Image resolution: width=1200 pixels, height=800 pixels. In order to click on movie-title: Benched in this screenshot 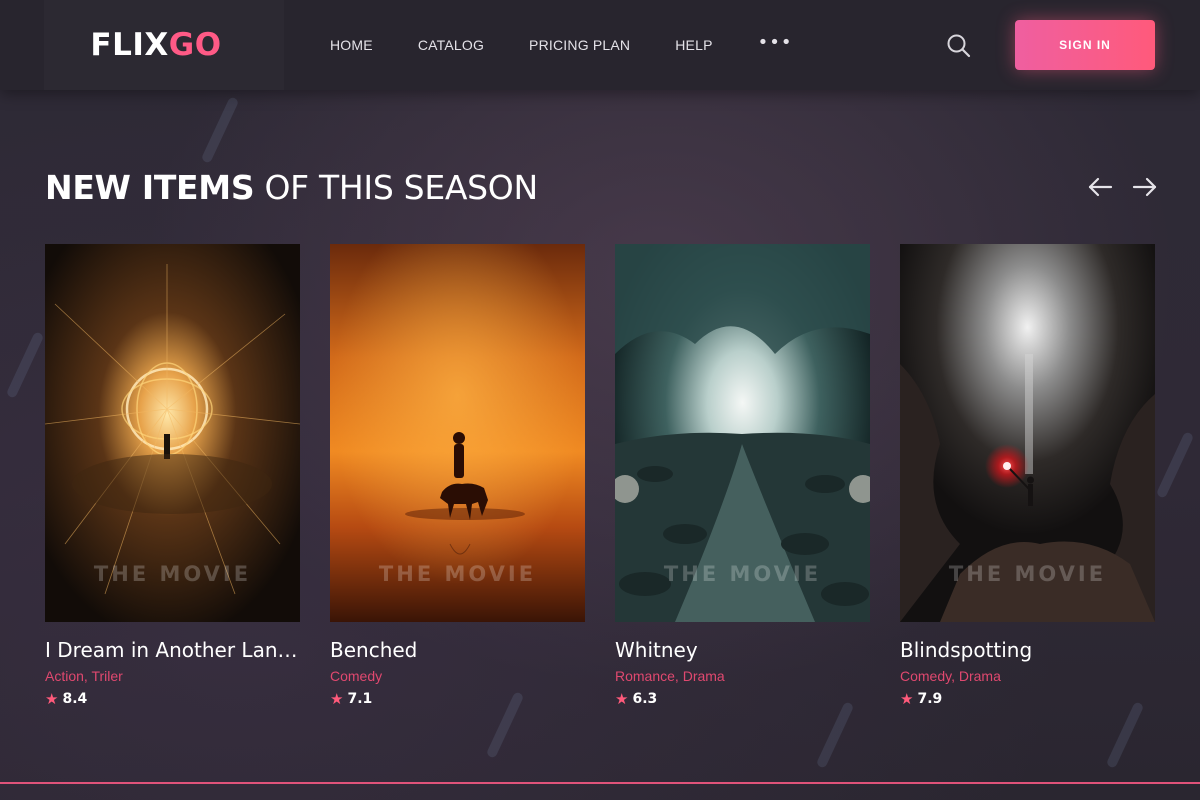, I will do `click(457, 650)`.